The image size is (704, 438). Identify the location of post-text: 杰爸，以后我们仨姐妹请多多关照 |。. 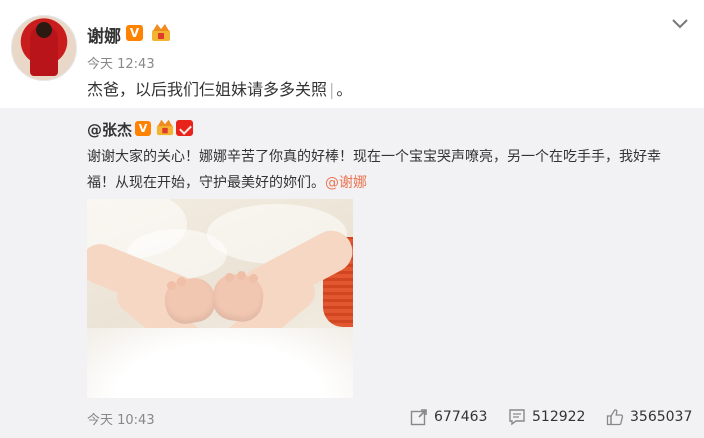
(219, 88).